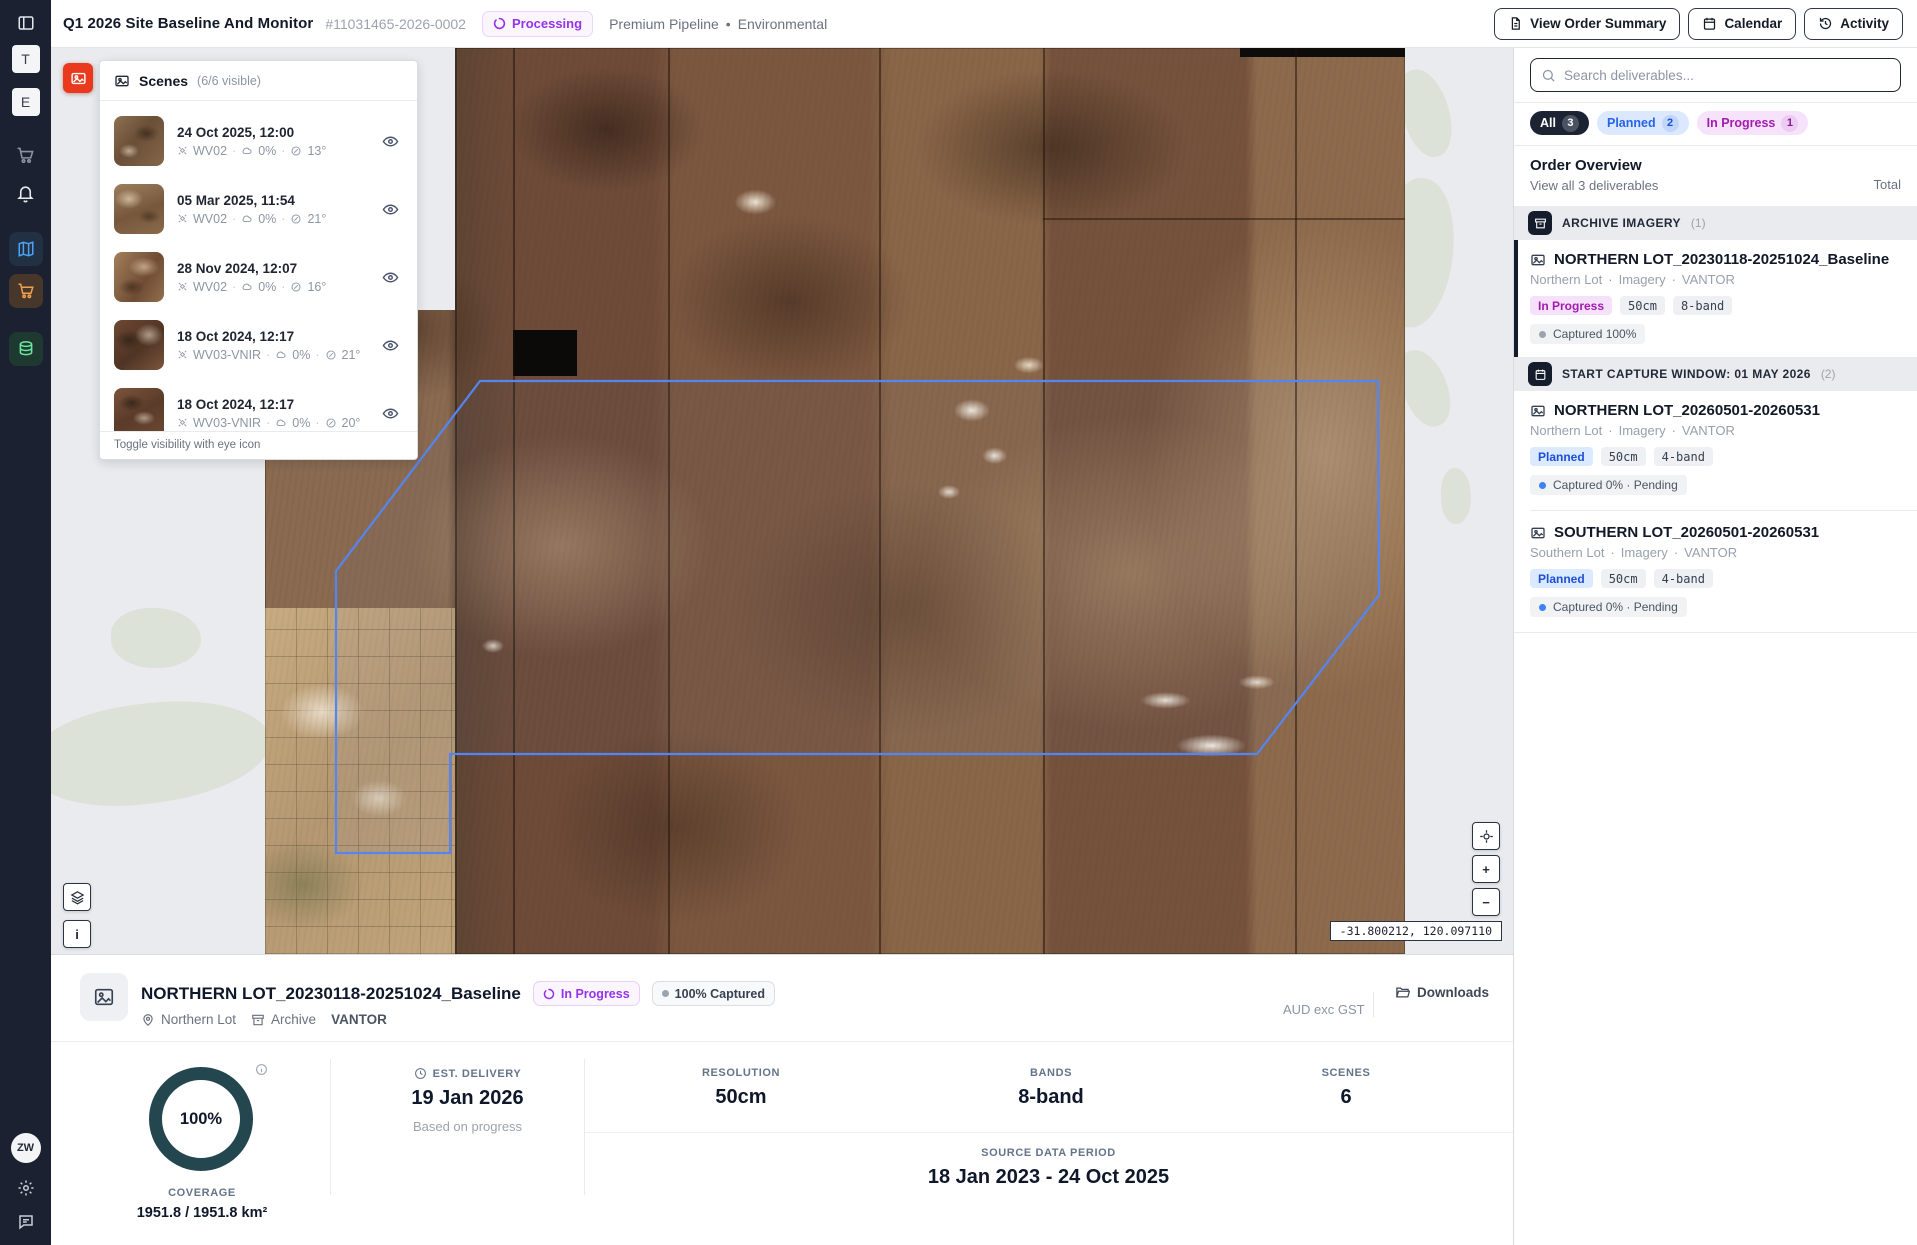  I want to click on notifications-bell-icon, so click(26, 193).